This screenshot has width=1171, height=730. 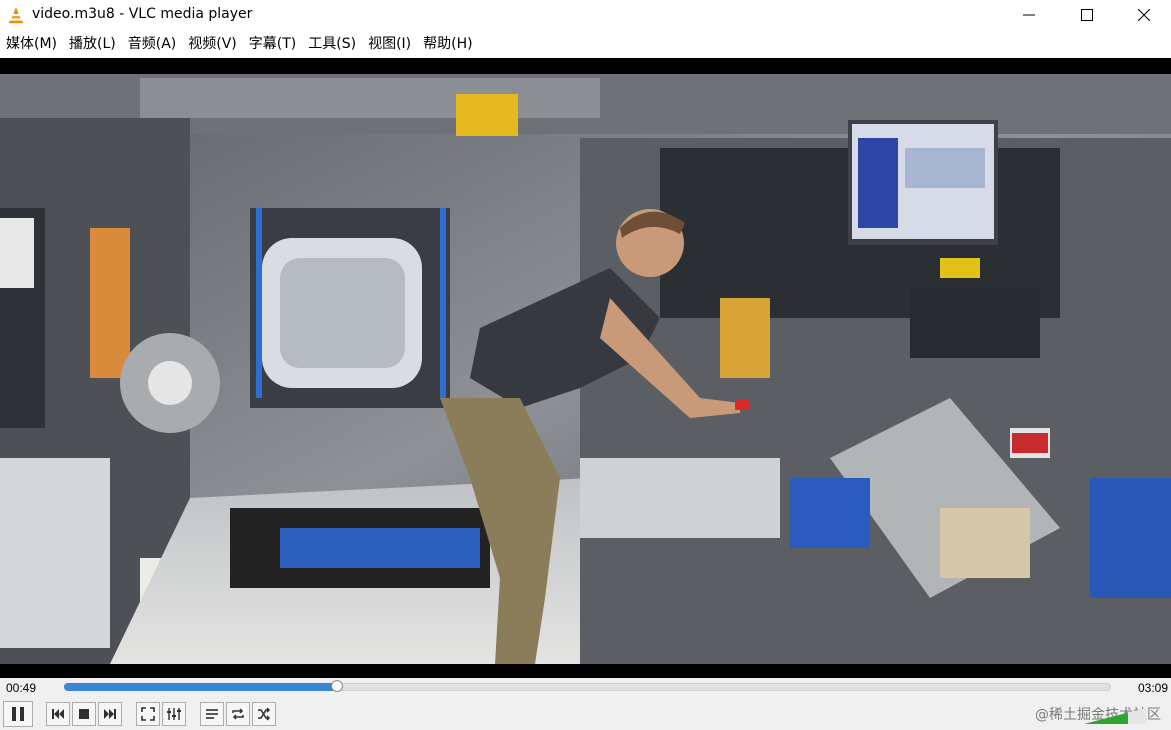 I want to click on seek-handle, so click(x=337, y=686).